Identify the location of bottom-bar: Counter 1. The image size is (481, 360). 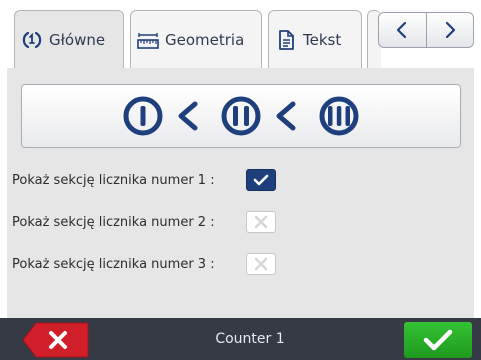
(240, 339).